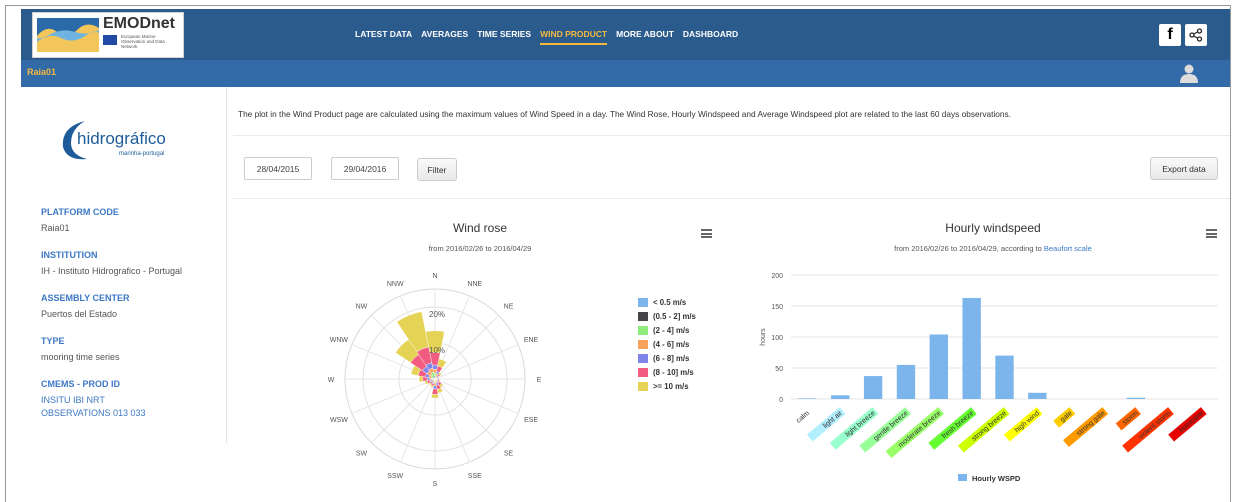  I want to click on nav-item-latest-data: LATEST DATA, so click(383, 37).